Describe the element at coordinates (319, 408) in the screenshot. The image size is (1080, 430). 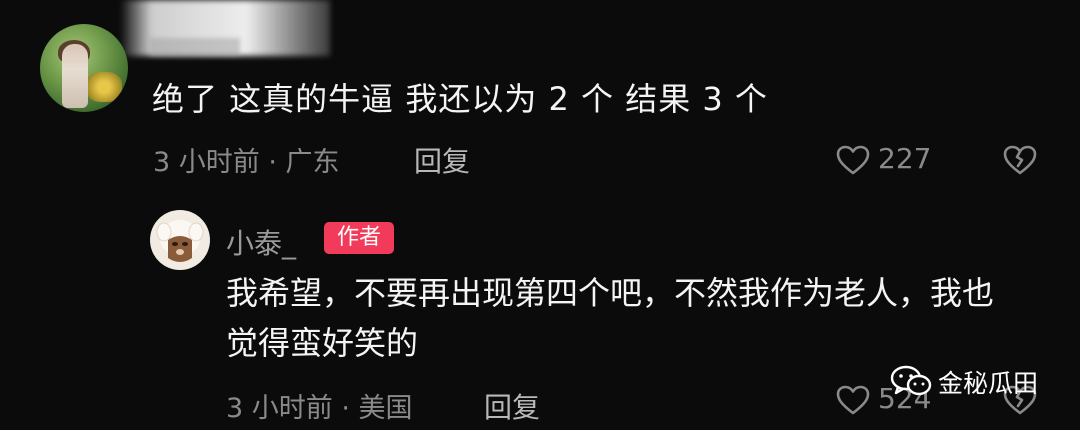
I see `reply-meta: 3 小时前 · 美国` at that location.